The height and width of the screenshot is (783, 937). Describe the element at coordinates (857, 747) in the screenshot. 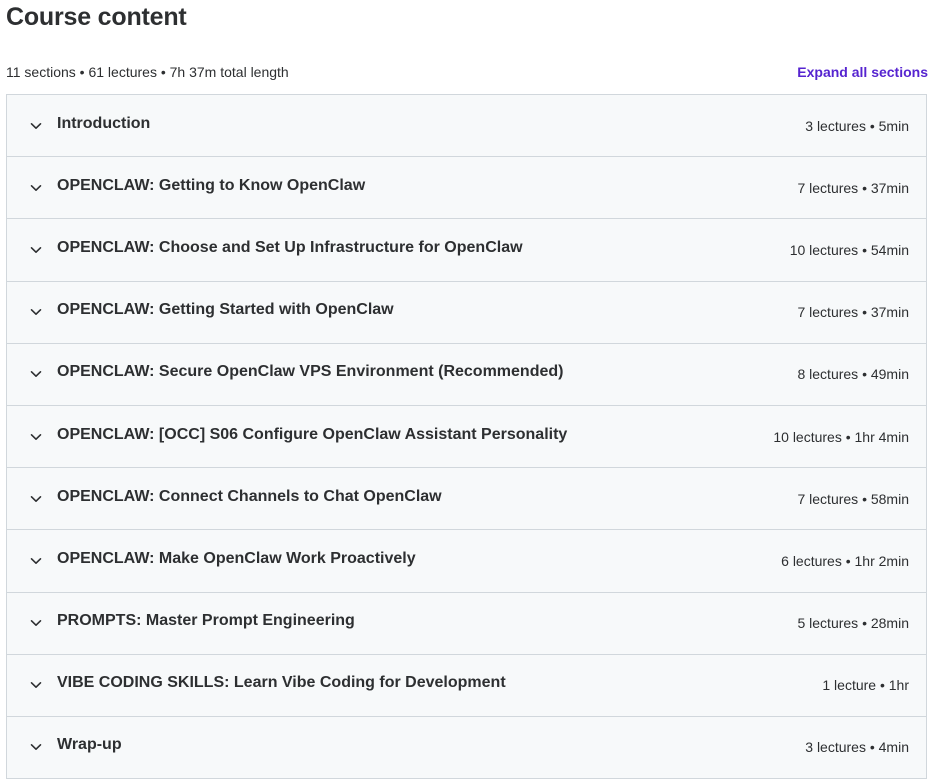

I see `section-meta: 3 lectures • 4min` at that location.